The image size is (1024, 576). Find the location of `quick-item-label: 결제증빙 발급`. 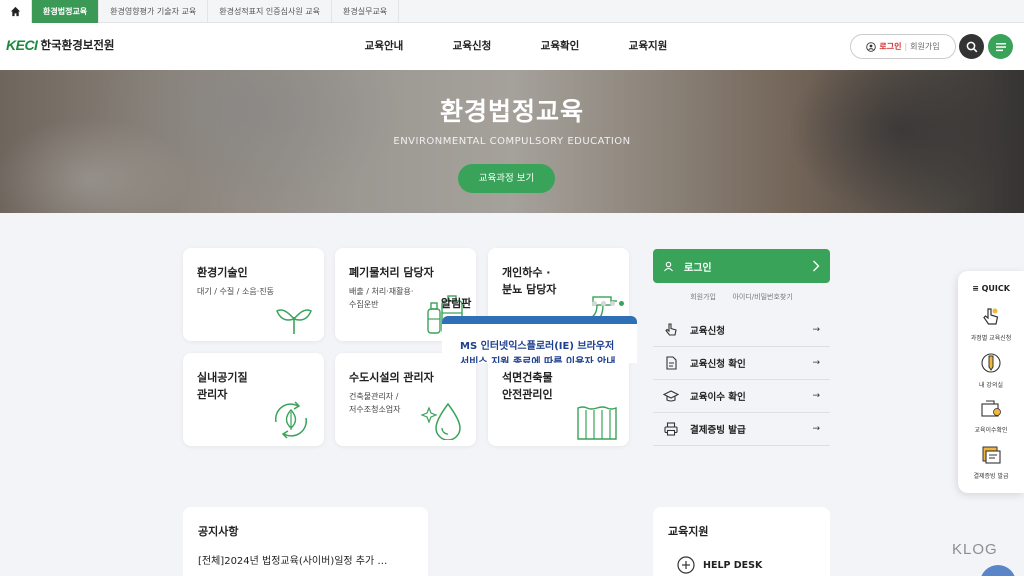

quick-item-label: 결제증빙 발급 is located at coordinates (991, 476).